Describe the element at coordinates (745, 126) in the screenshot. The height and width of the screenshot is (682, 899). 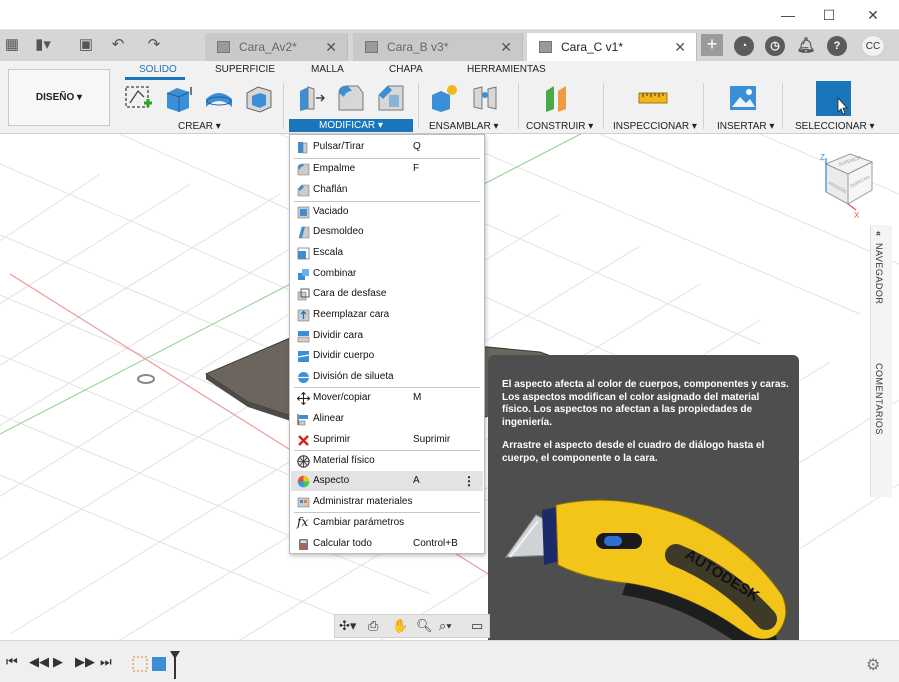
I see `insert-group-label: INSERTAR ▾` at that location.